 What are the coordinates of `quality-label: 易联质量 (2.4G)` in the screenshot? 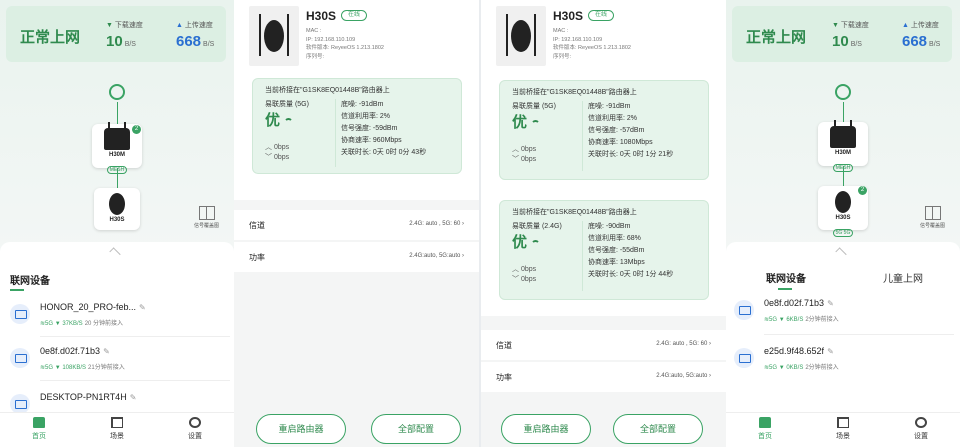 It's located at (537, 226).